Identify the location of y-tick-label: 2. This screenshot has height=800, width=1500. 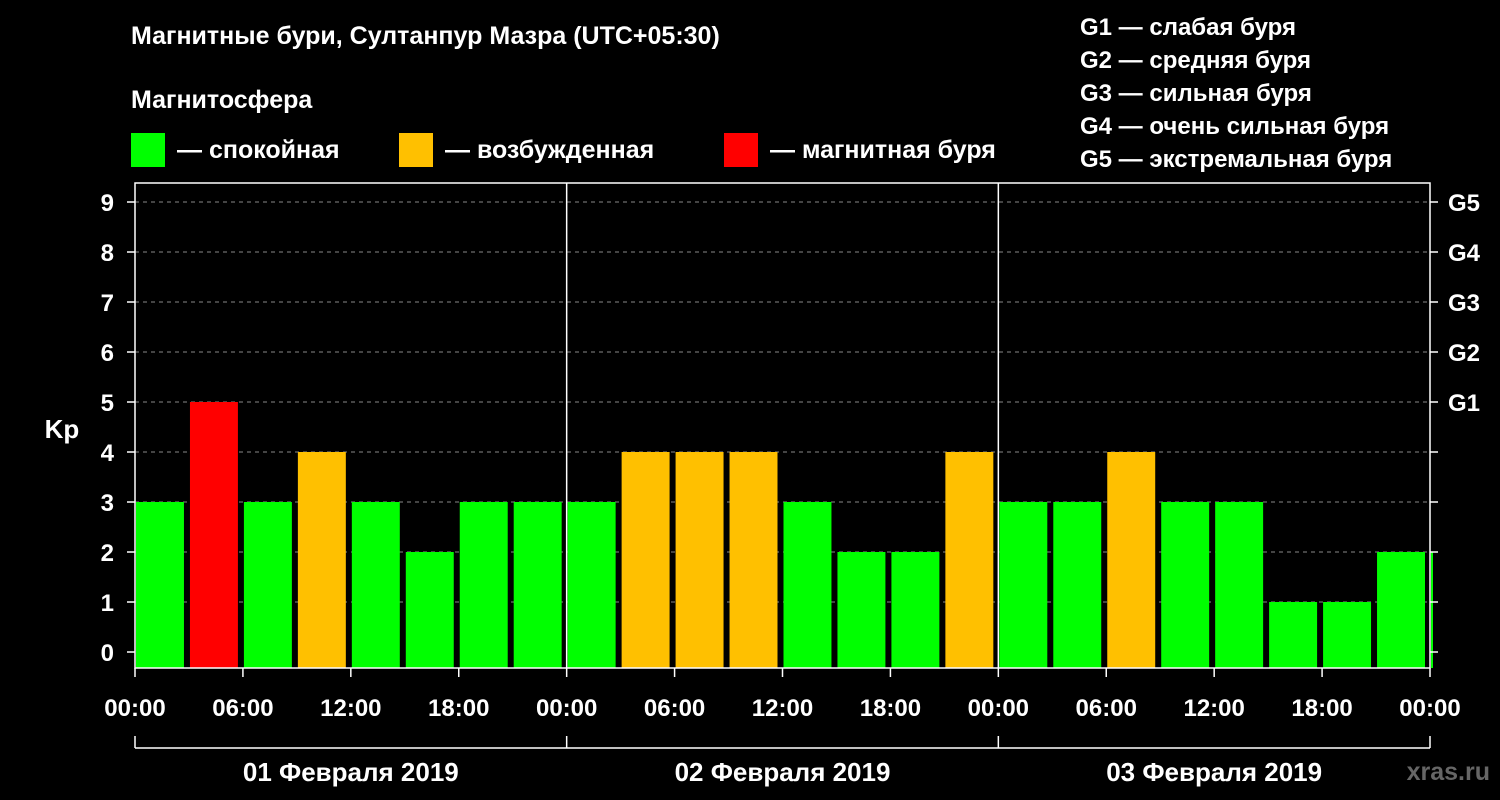
(107, 553).